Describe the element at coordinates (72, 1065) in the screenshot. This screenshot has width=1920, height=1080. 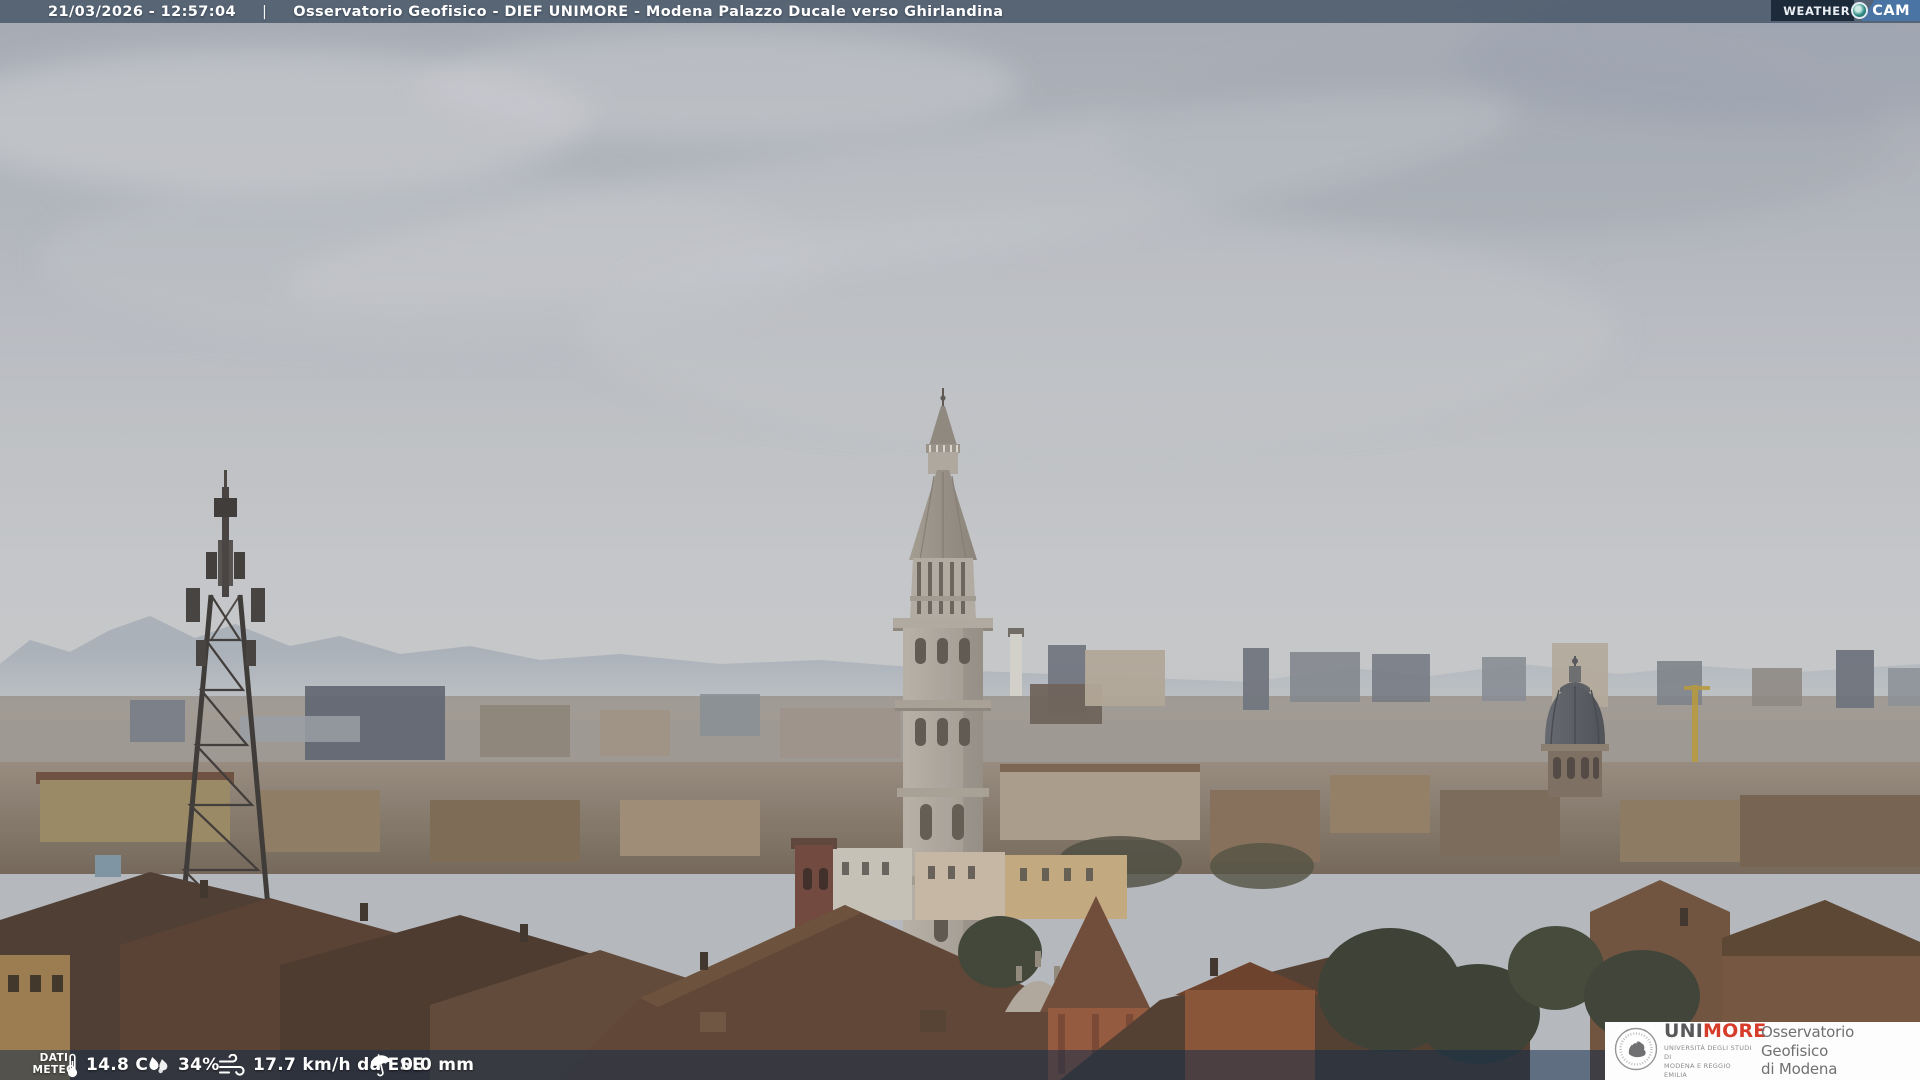
I see `thermometer-icon` at that location.